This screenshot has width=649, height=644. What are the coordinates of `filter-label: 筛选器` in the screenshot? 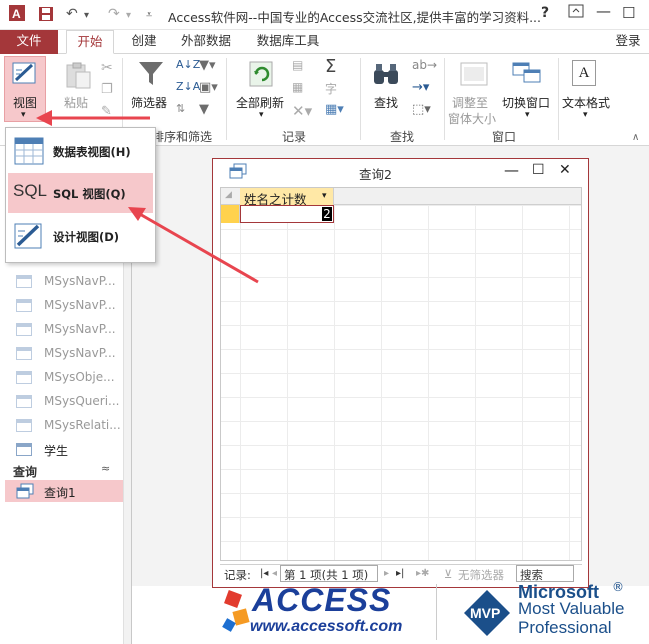 It's located at (149, 103).